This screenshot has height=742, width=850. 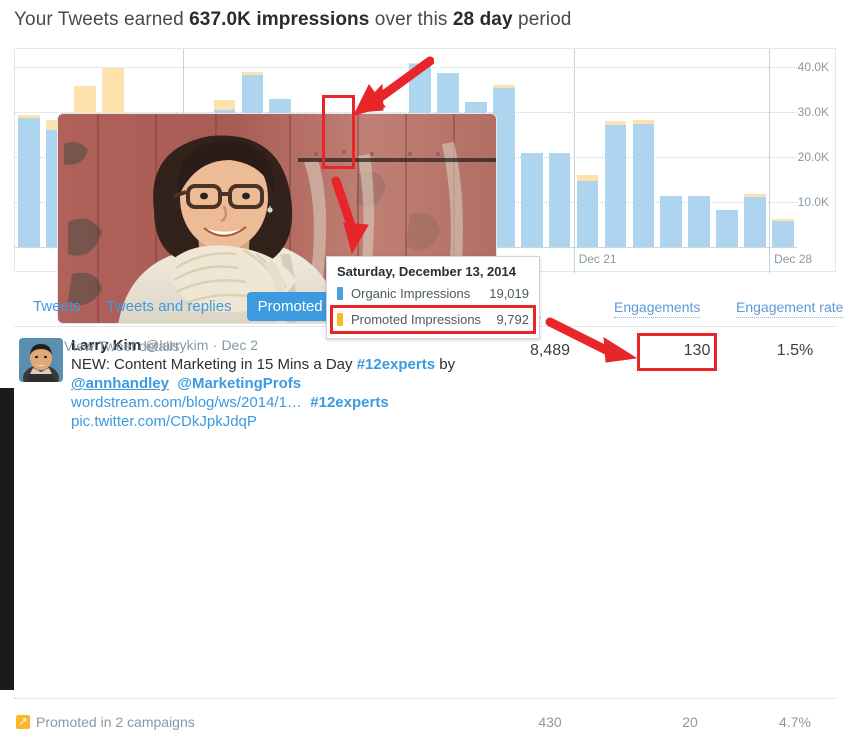 I want to click on selected-row-marker, so click(x=7, y=539).